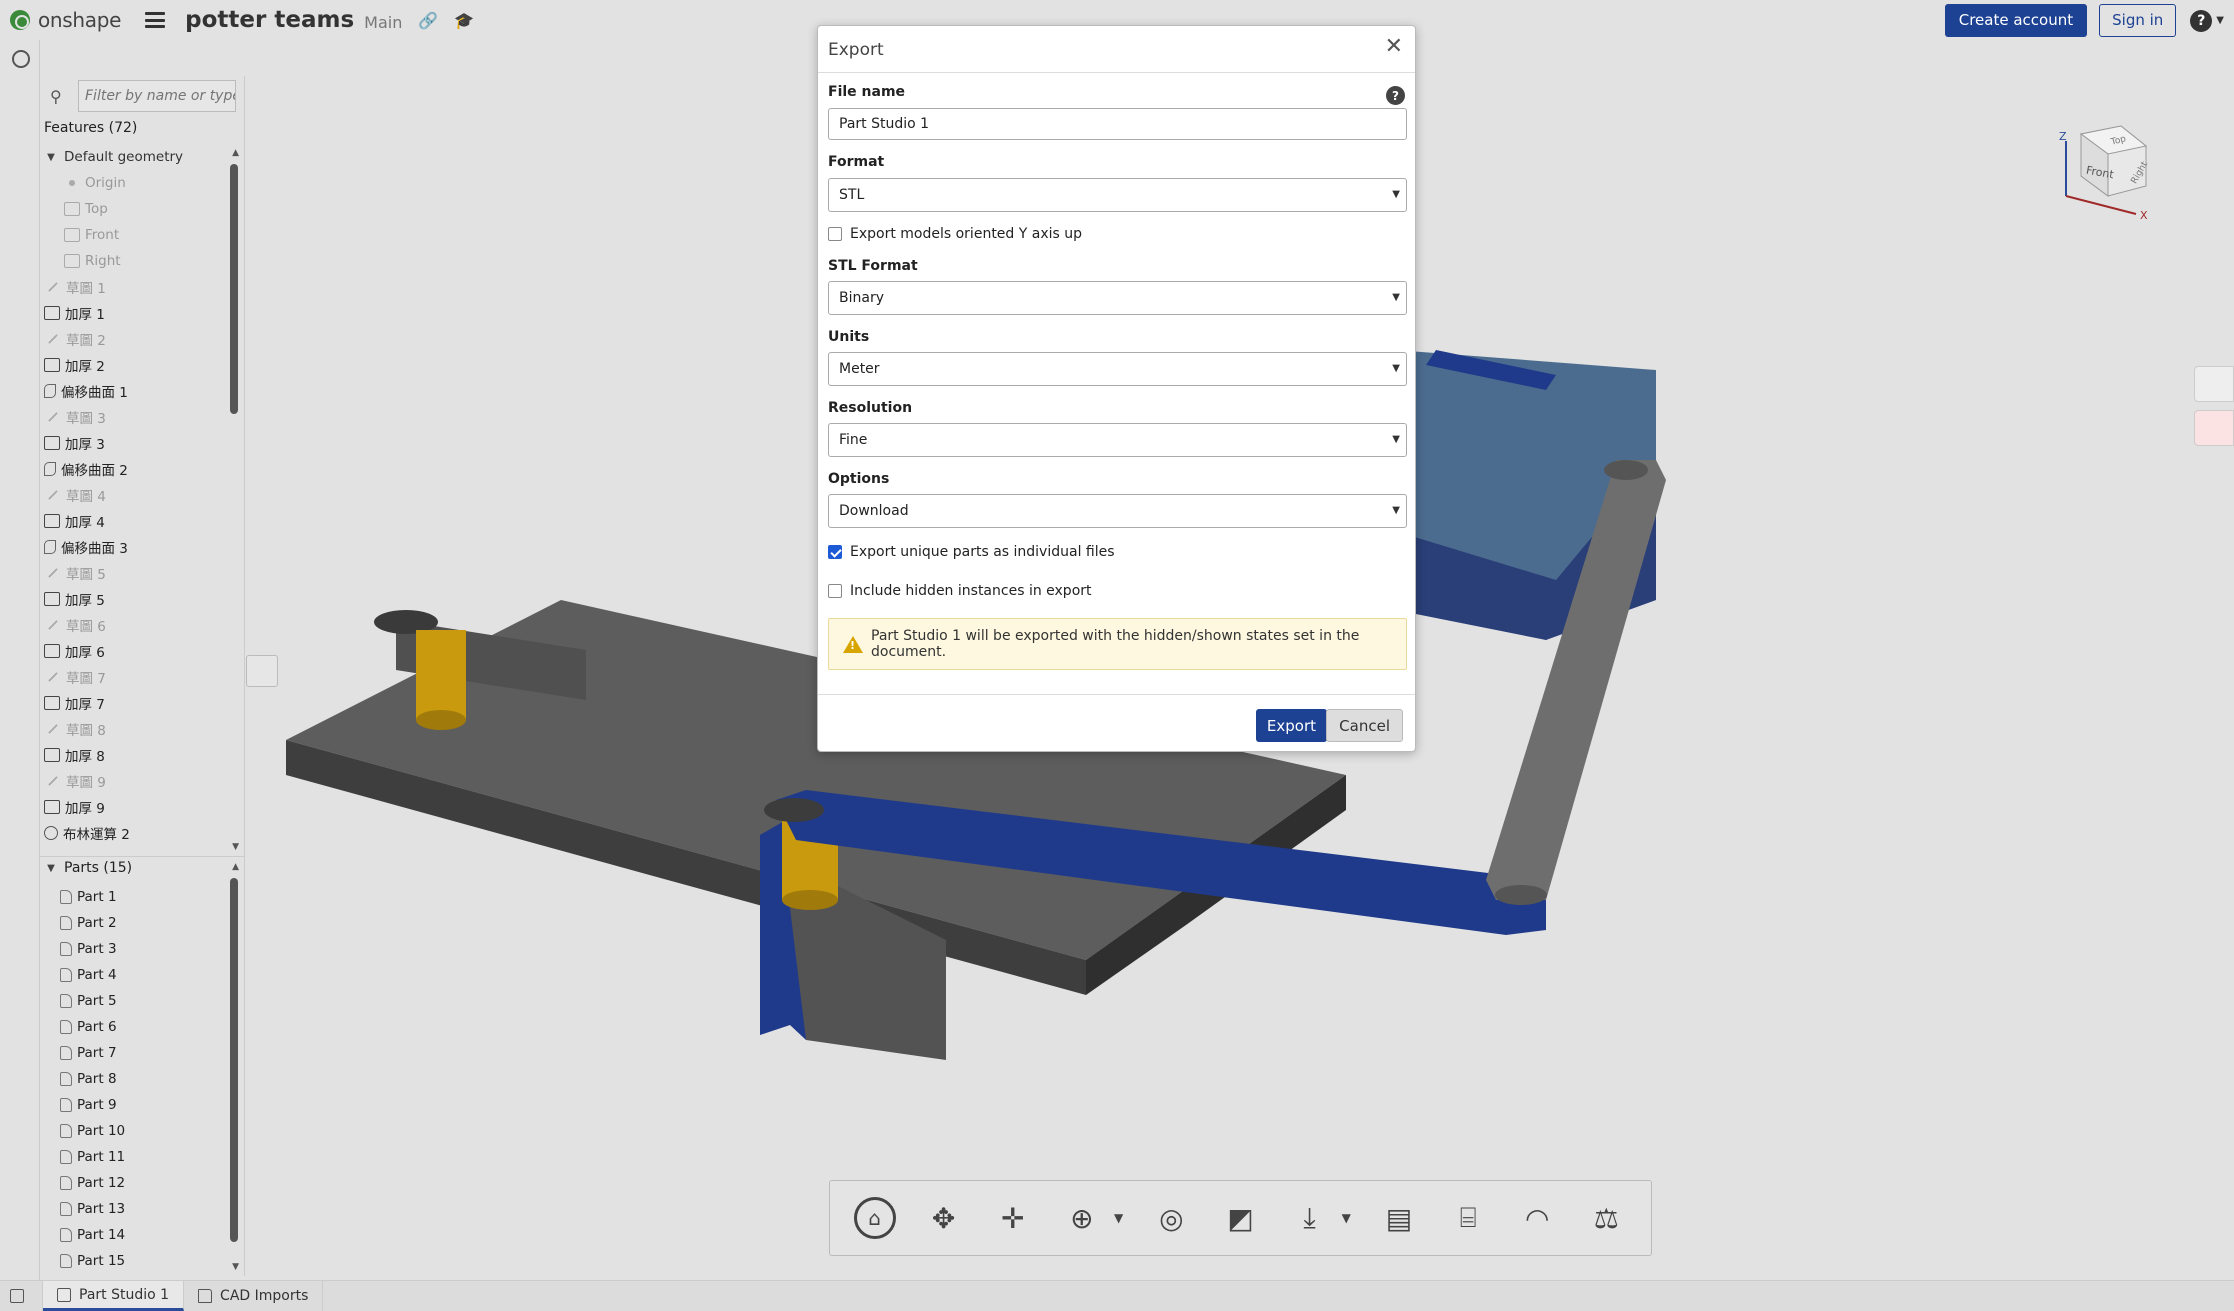 This screenshot has height=1311, width=2234. What do you see at coordinates (136, 1001) in the screenshot?
I see `part-item: Part 5` at bounding box center [136, 1001].